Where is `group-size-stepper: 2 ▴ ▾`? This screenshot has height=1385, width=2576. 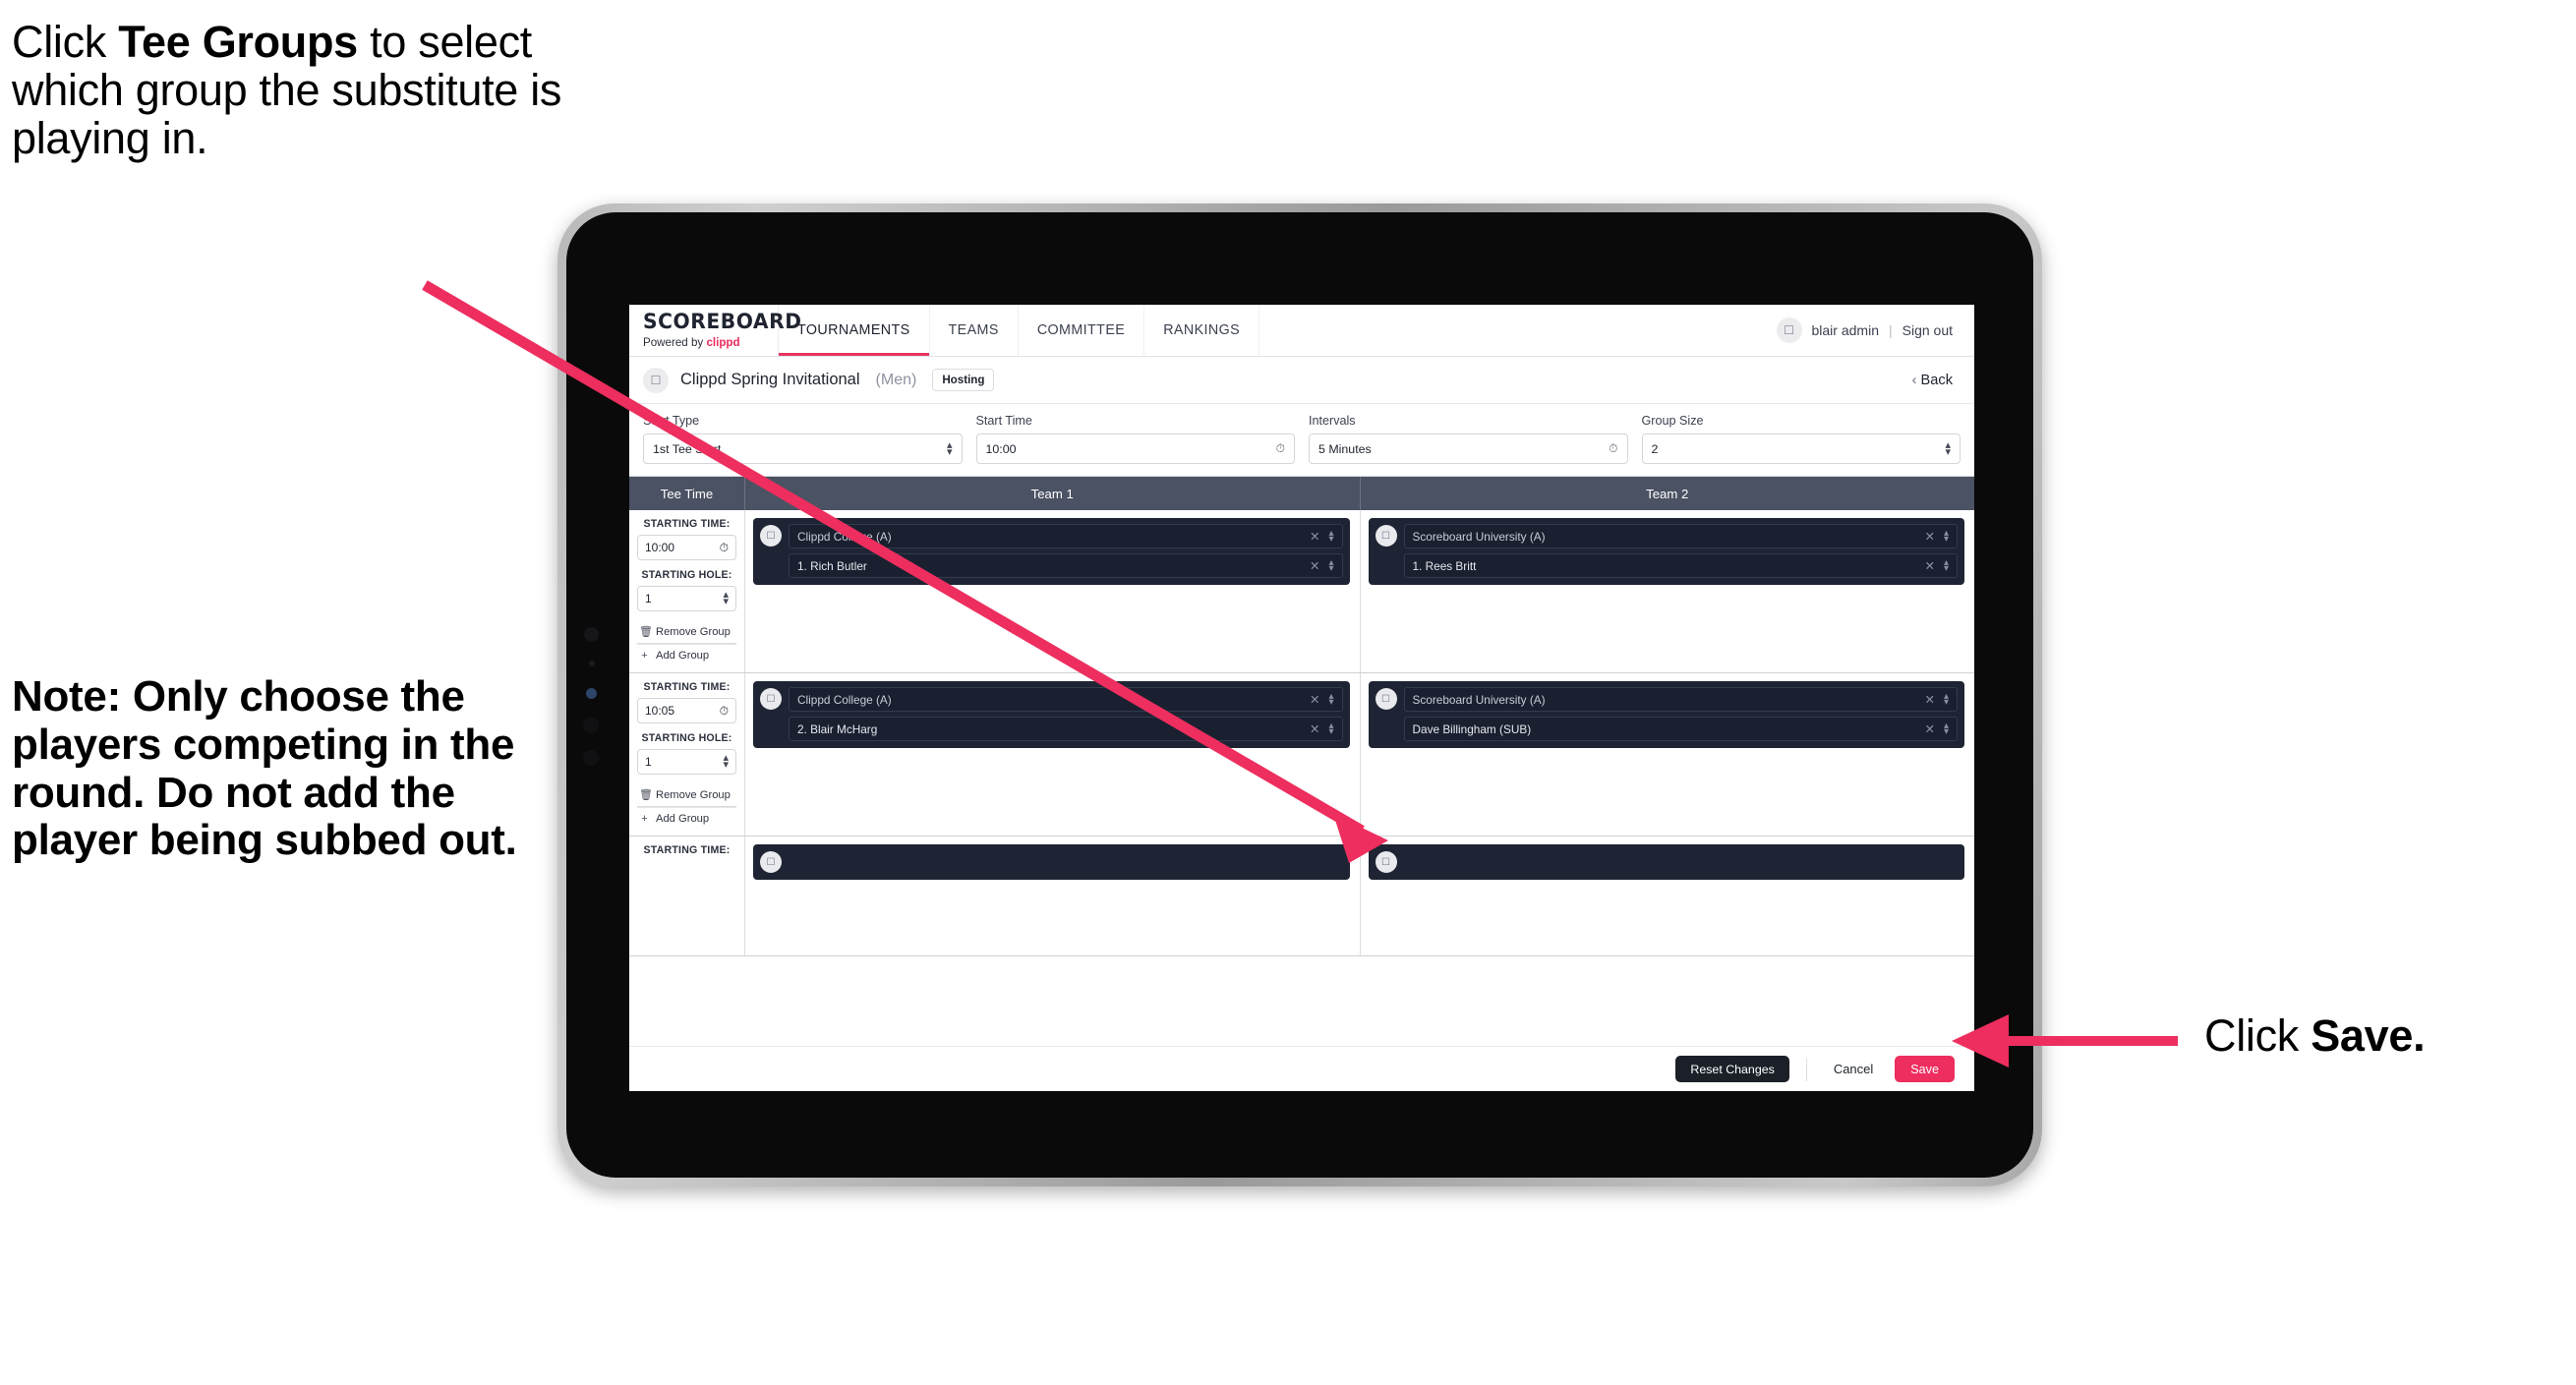
group-size-stepper: 2 ▴ ▾ is located at coordinates (1801, 448).